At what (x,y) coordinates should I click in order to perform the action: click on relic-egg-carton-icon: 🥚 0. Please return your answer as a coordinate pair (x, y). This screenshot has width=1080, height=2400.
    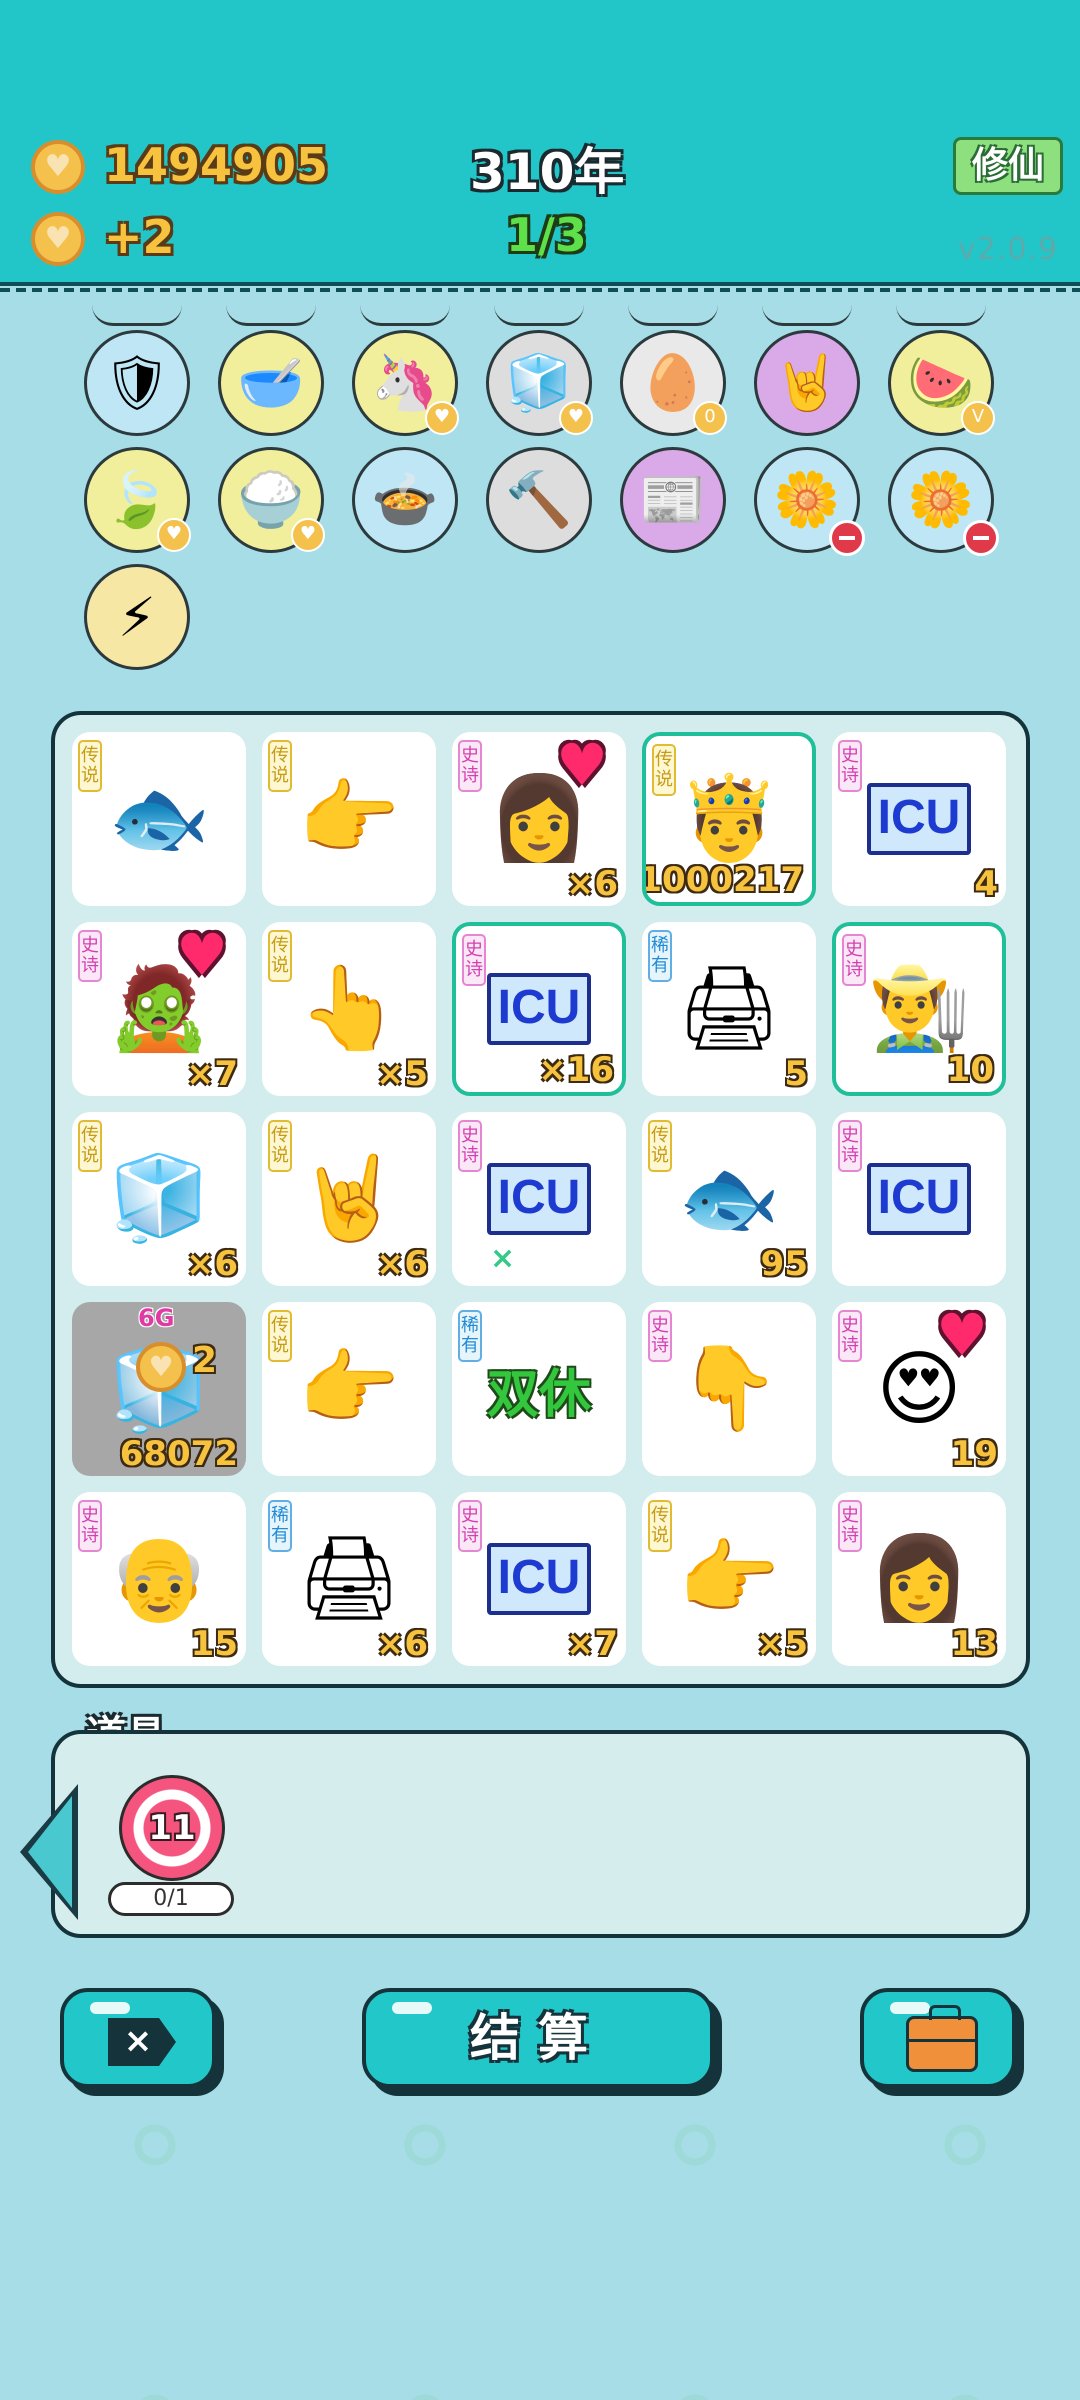
    Looking at the image, I should click on (673, 383).